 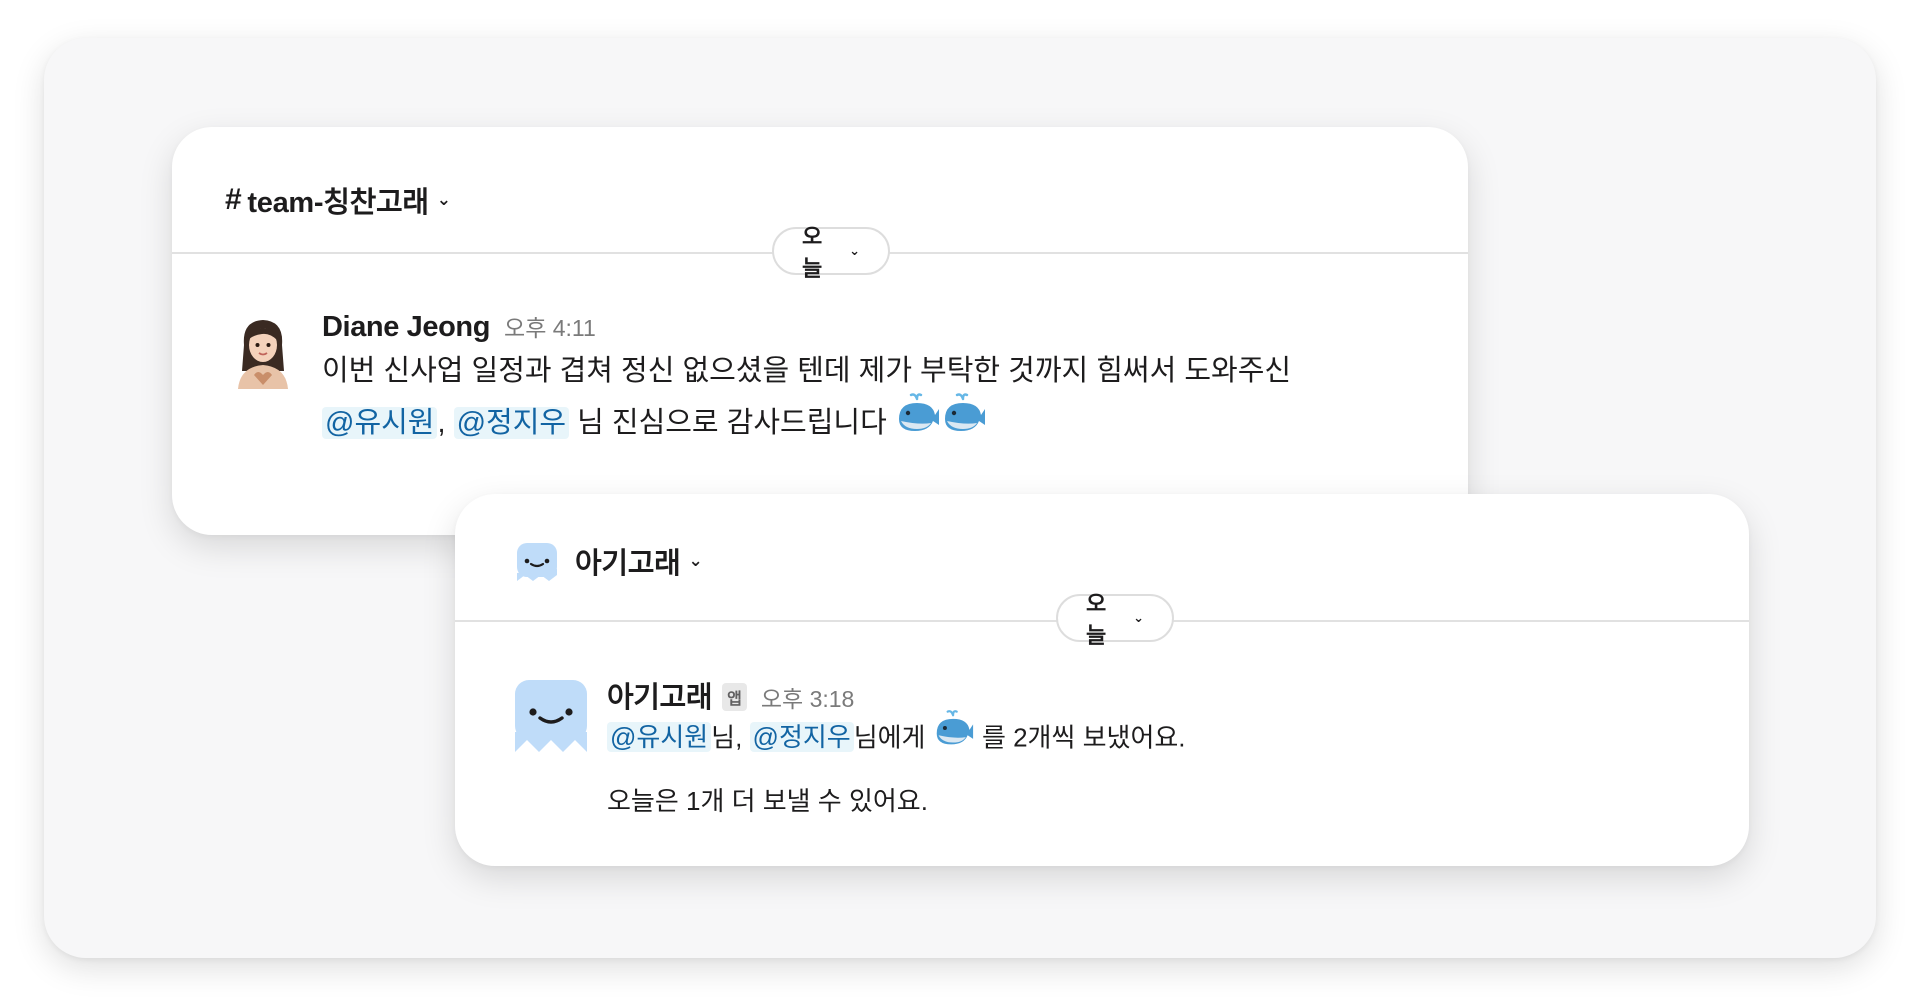 What do you see at coordinates (767, 801) in the screenshot?
I see `message-line-2: 오늘은 1개 더 보낼 수 있어요.` at bounding box center [767, 801].